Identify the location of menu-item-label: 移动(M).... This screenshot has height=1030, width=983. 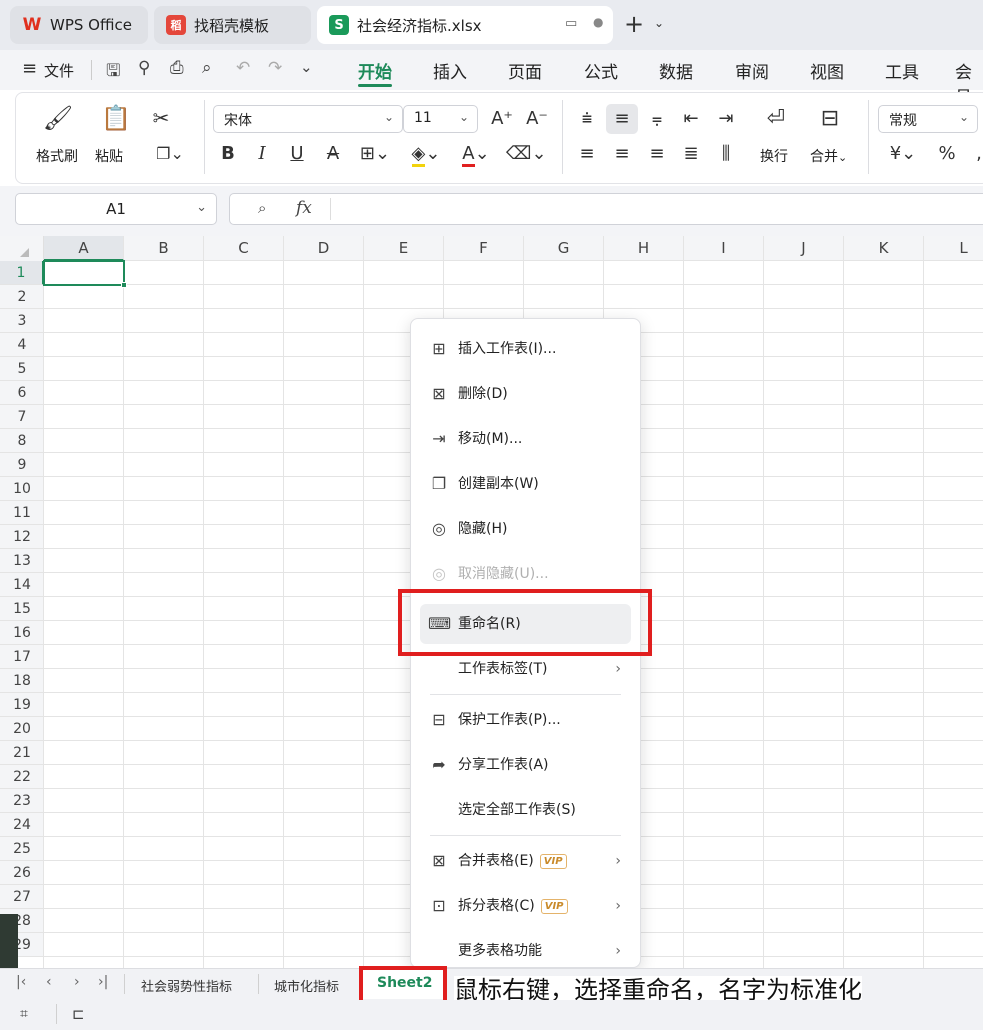
(490, 439).